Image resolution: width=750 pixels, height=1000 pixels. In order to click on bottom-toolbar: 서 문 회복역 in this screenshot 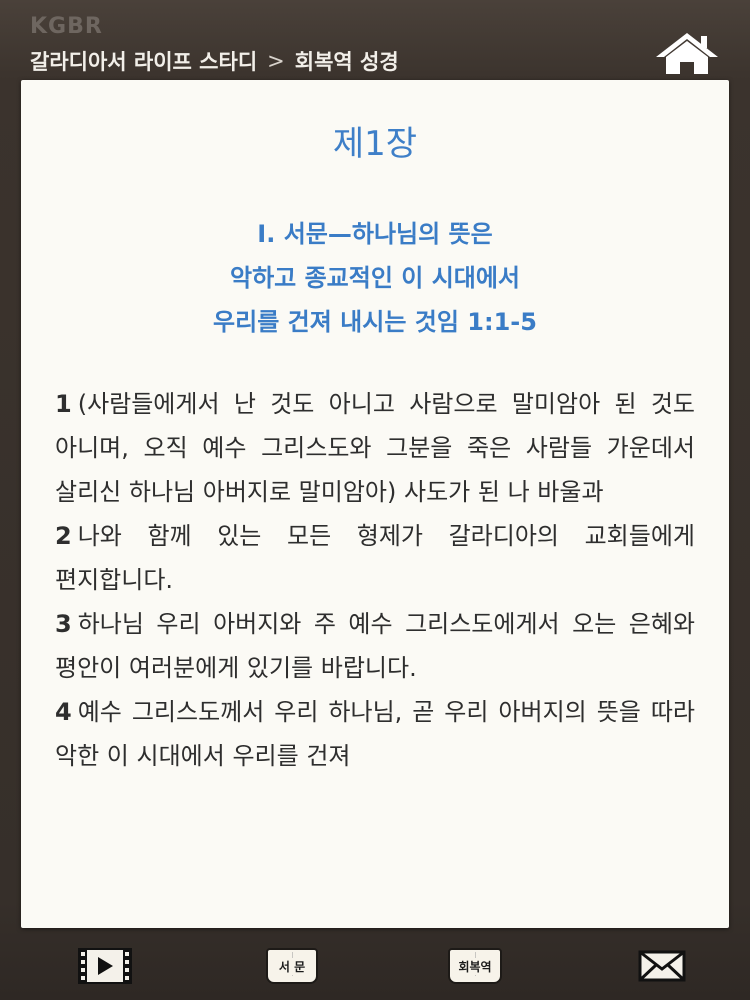, I will do `click(375, 969)`.